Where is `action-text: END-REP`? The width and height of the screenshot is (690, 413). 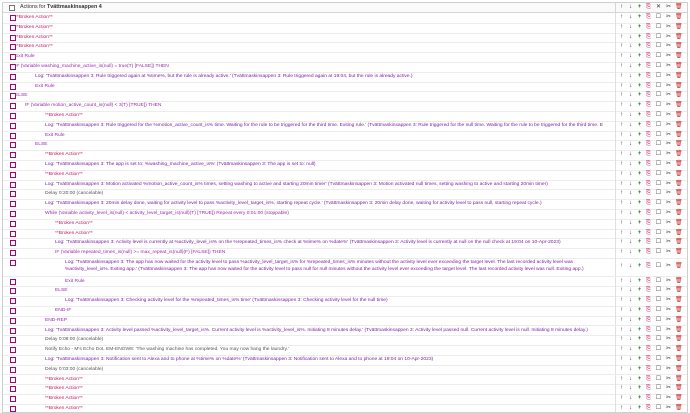 action-text: END-REP is located at coordinates (324, 321).